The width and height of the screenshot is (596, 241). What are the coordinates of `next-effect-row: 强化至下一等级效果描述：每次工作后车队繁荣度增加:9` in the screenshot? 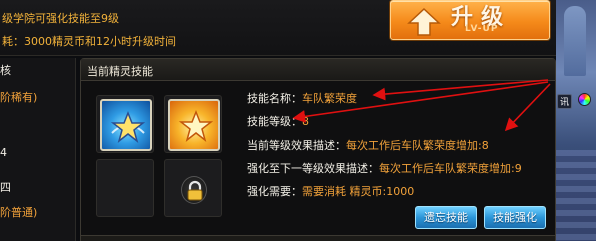 It's located at (384, 168).